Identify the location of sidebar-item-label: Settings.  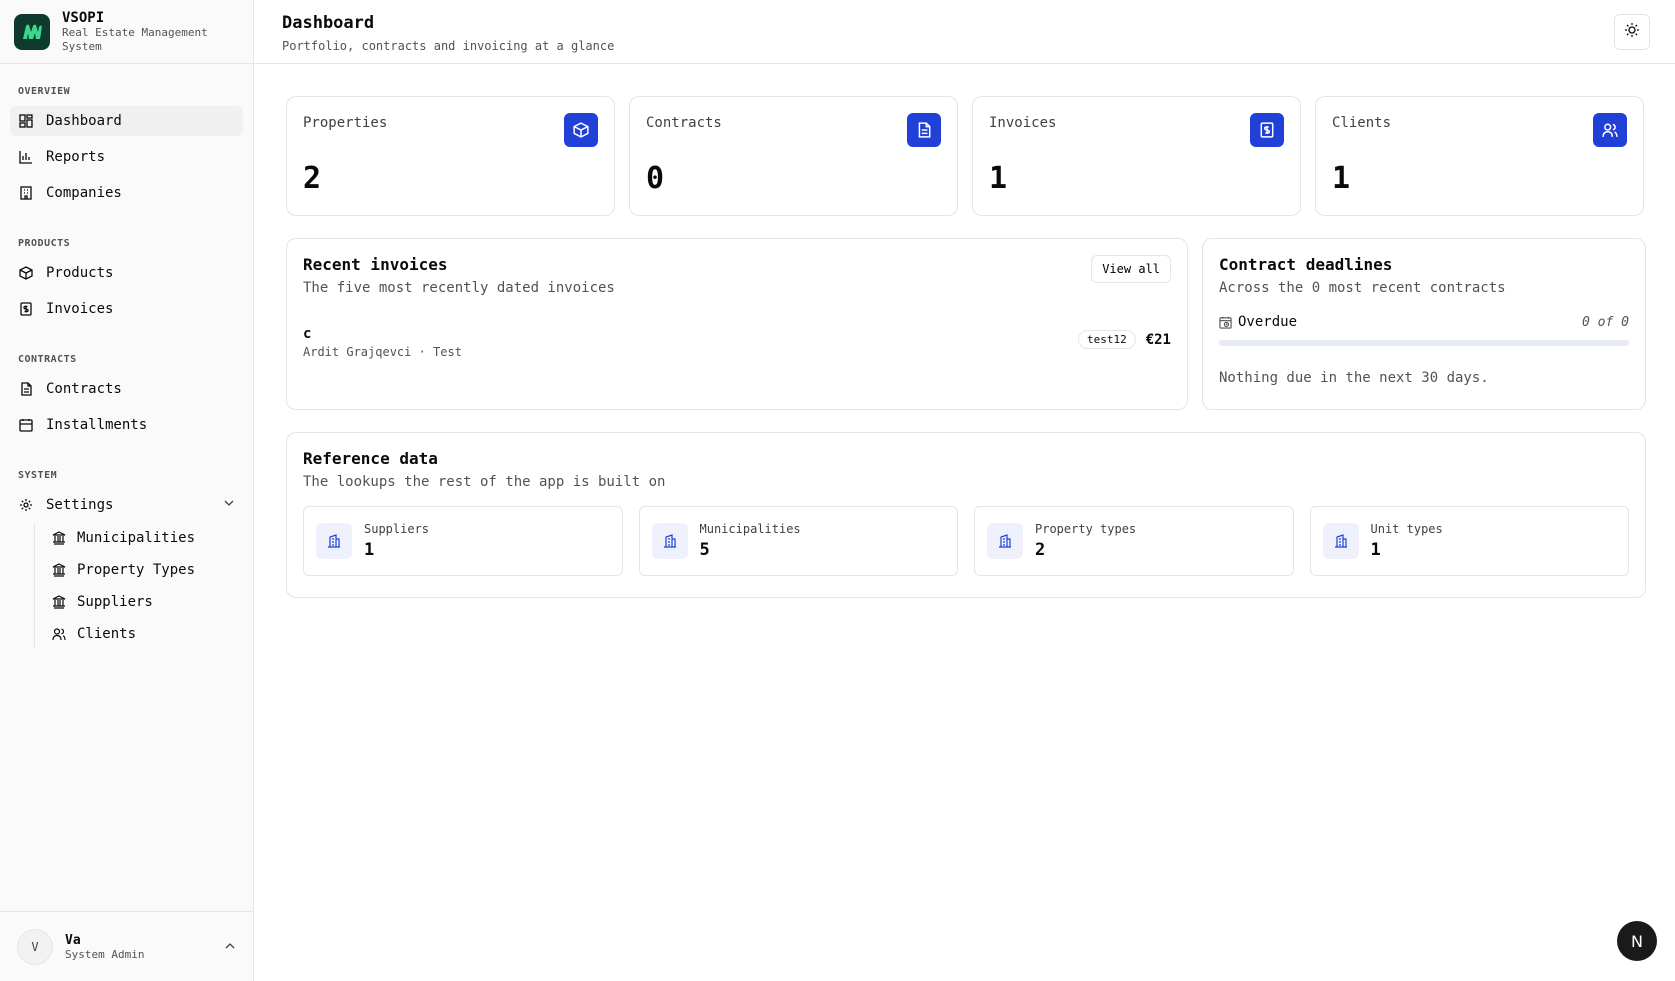
(80, 505).